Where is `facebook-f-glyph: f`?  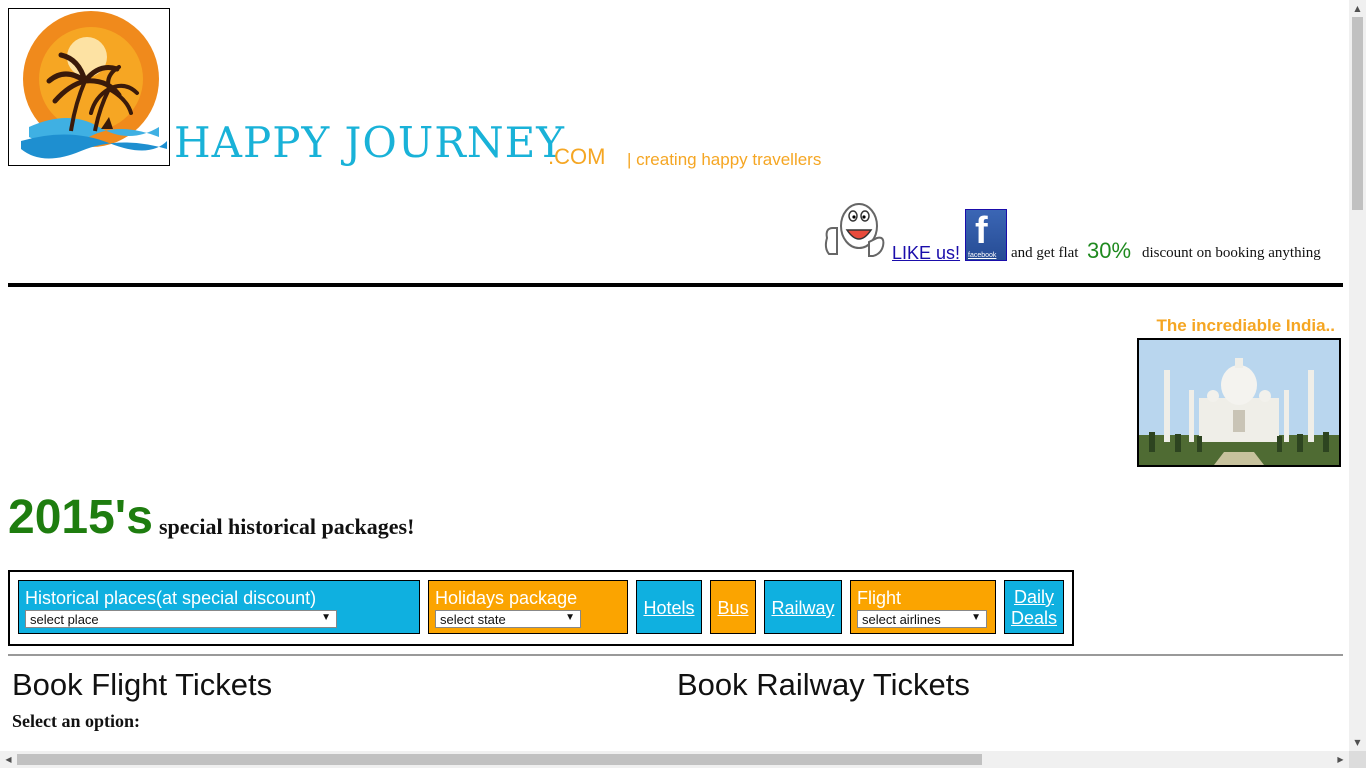
facebook-f-glyph: f is located at coordinates (981, 231).